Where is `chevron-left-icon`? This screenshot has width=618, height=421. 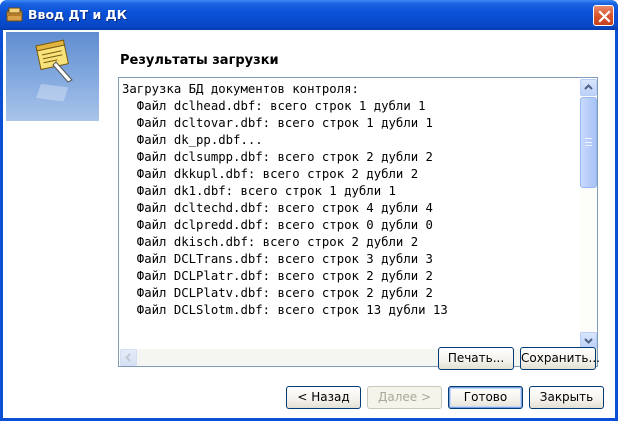 chevron-left-icon is located at coordinates (128, 357).